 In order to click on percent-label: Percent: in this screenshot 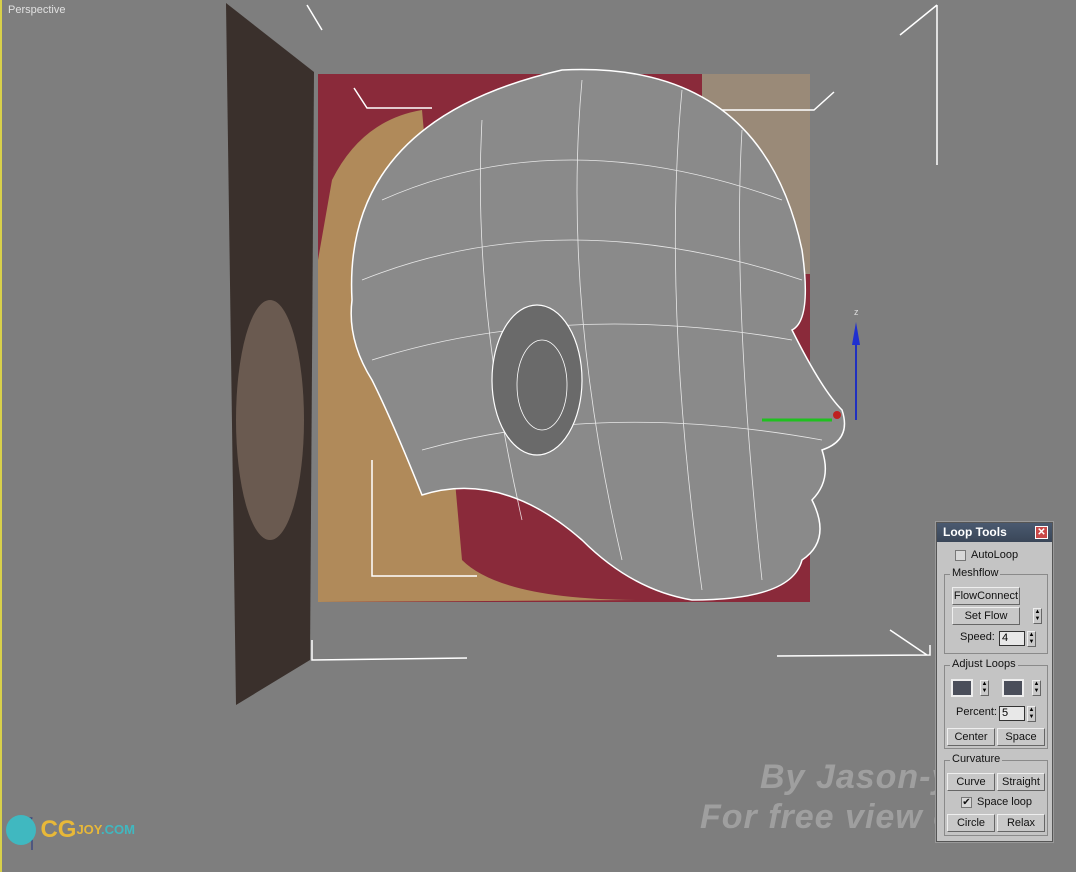, I will do `click(976, 712)`.